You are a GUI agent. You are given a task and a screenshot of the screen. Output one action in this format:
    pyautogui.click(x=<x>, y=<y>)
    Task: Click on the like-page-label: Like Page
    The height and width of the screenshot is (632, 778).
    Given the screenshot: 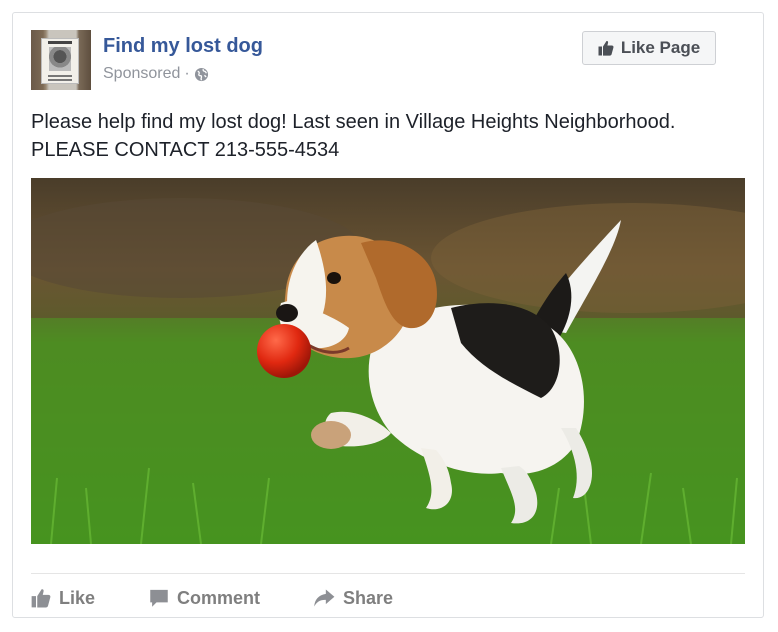 What is the action you would take?
    pyautogui.click(x=660, y=47)
    